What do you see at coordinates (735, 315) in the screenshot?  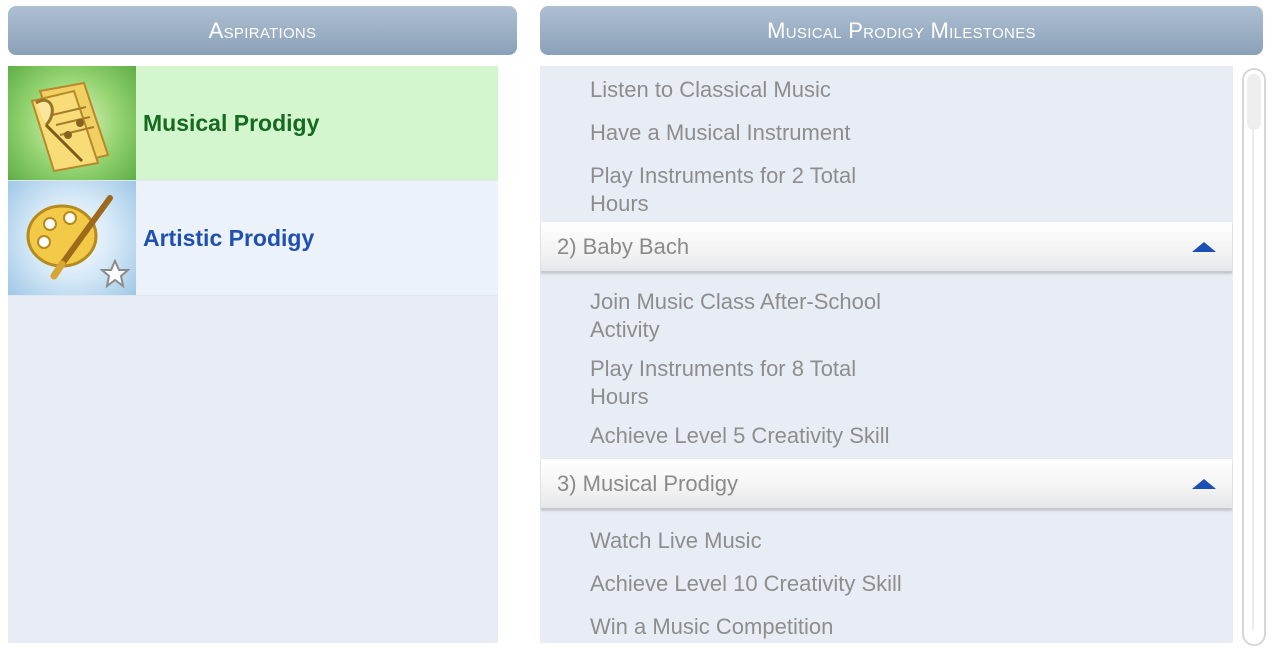 I see `milestone-item: Join Music Class After-School Activity` at bounding box center [735, 315].